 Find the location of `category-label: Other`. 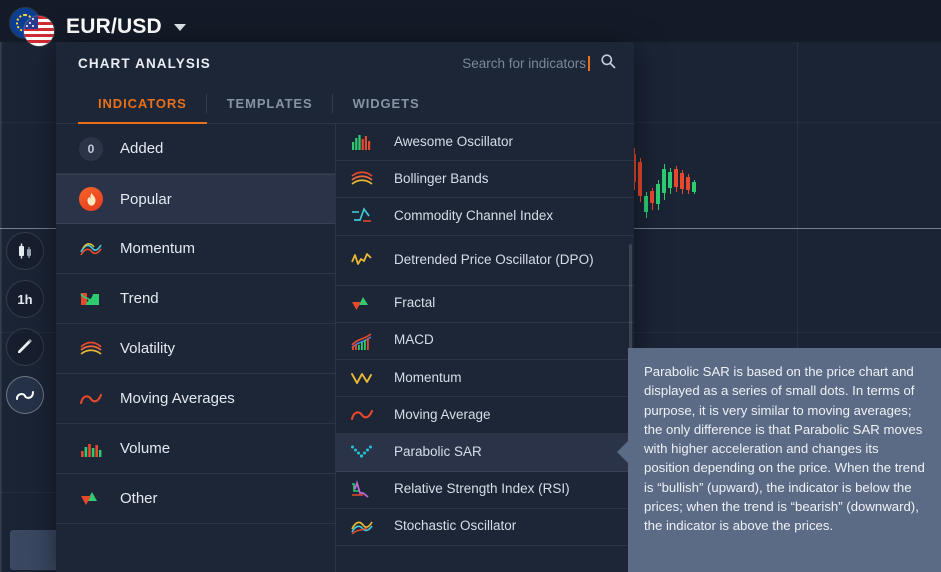

category-label: Other is located at coordinates (139, 498).